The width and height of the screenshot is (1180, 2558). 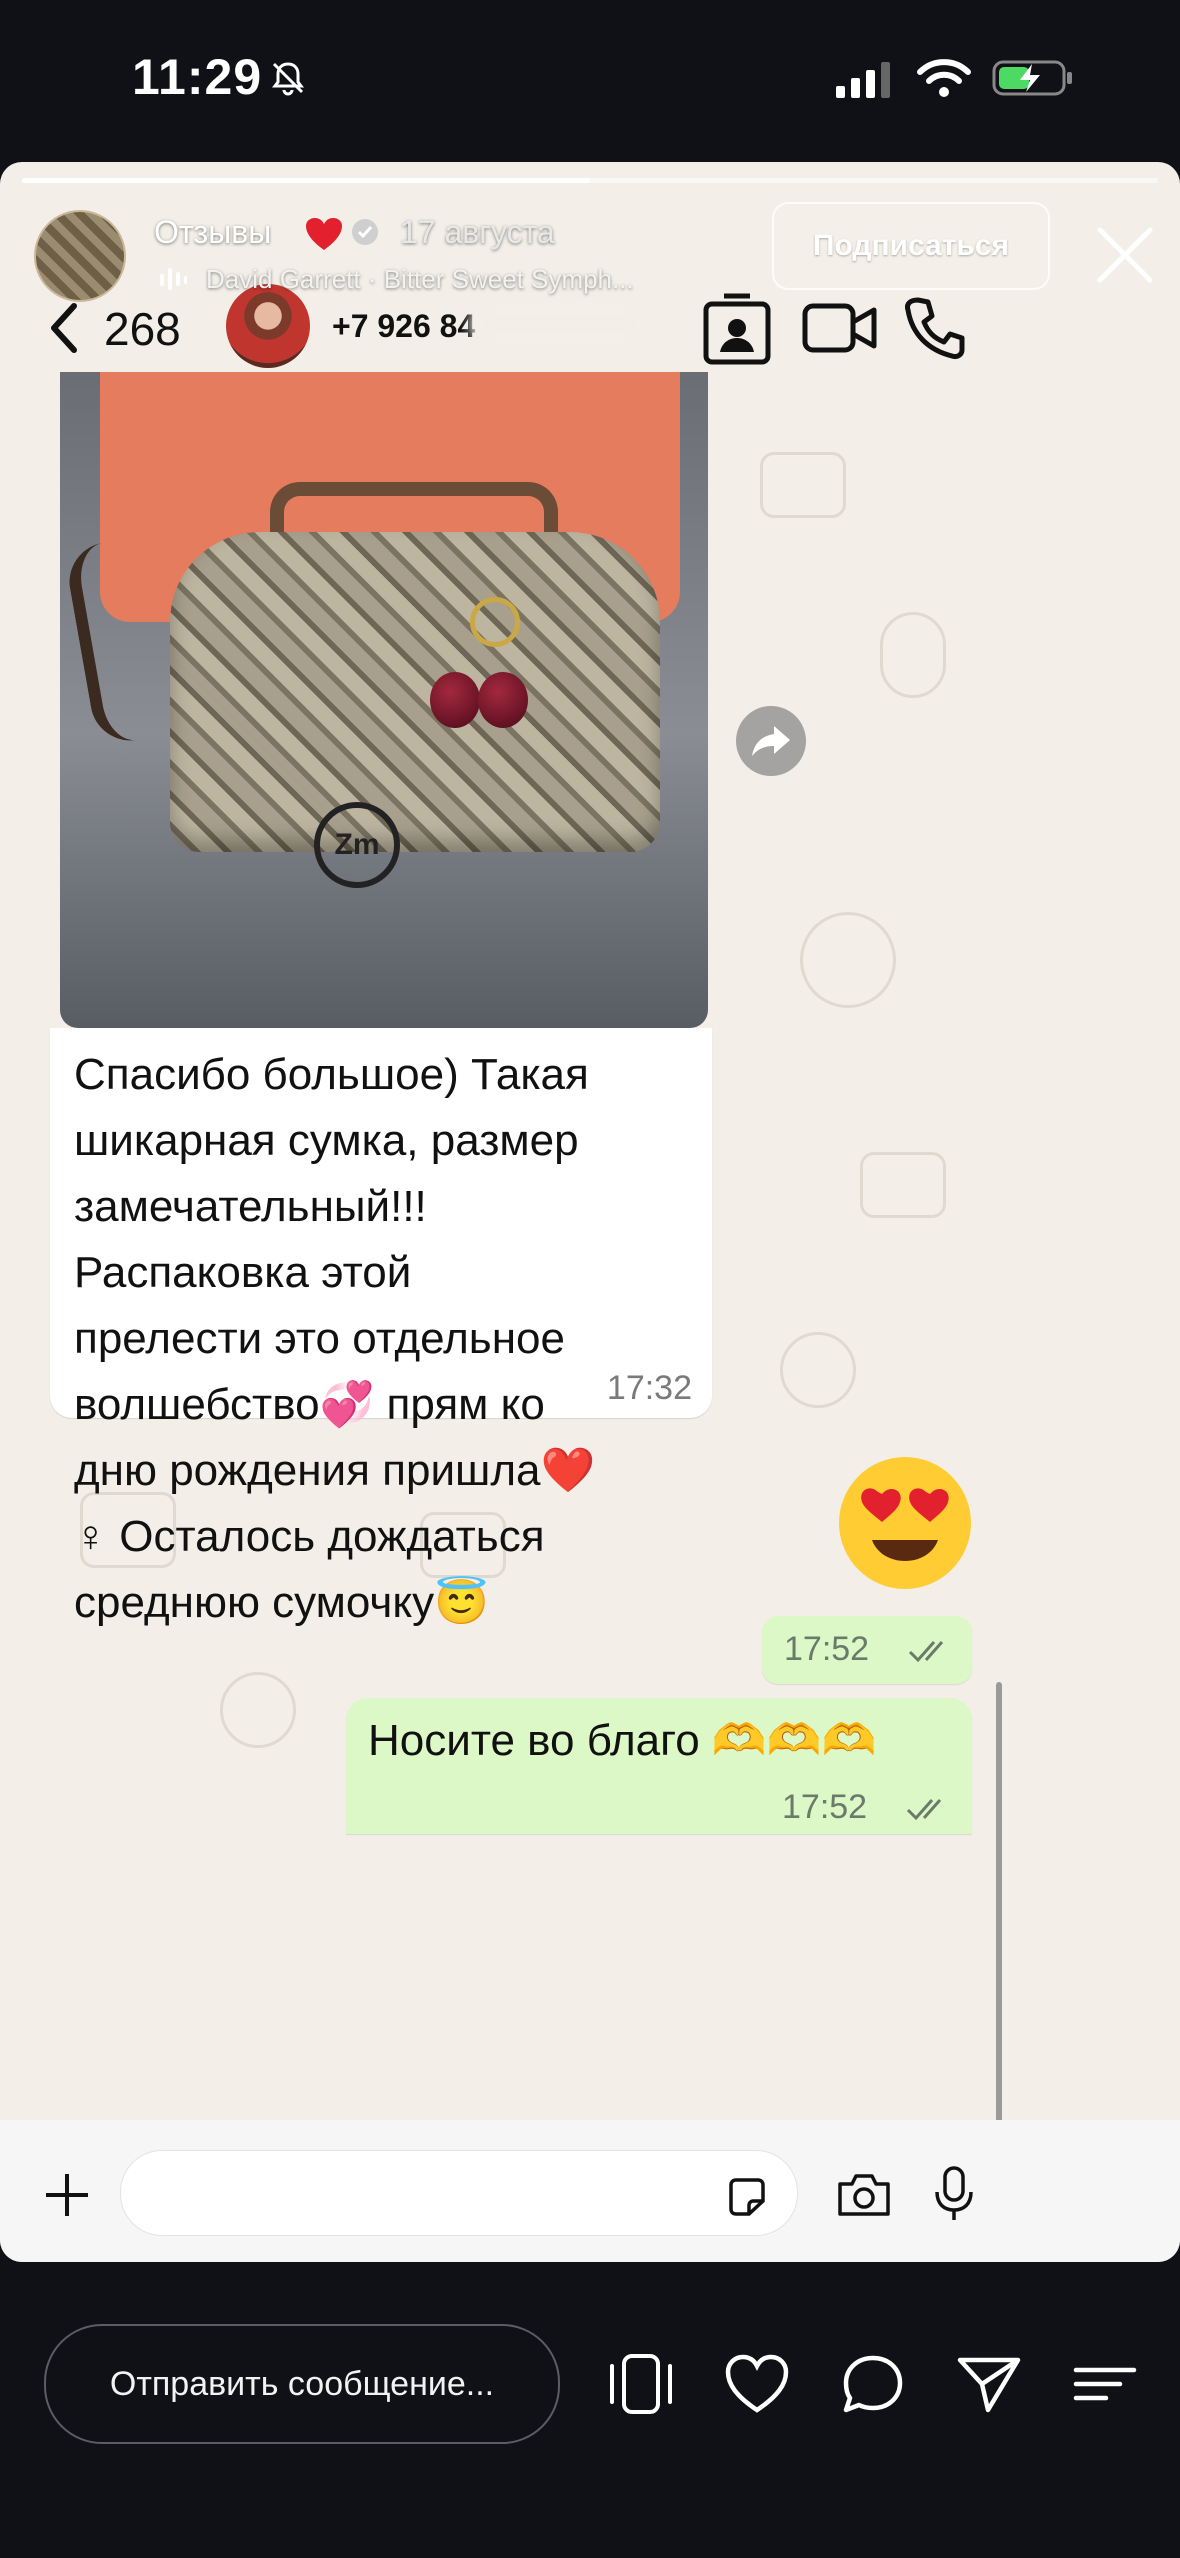 I want to click on plus-icon, so click(x=67, y=2195).